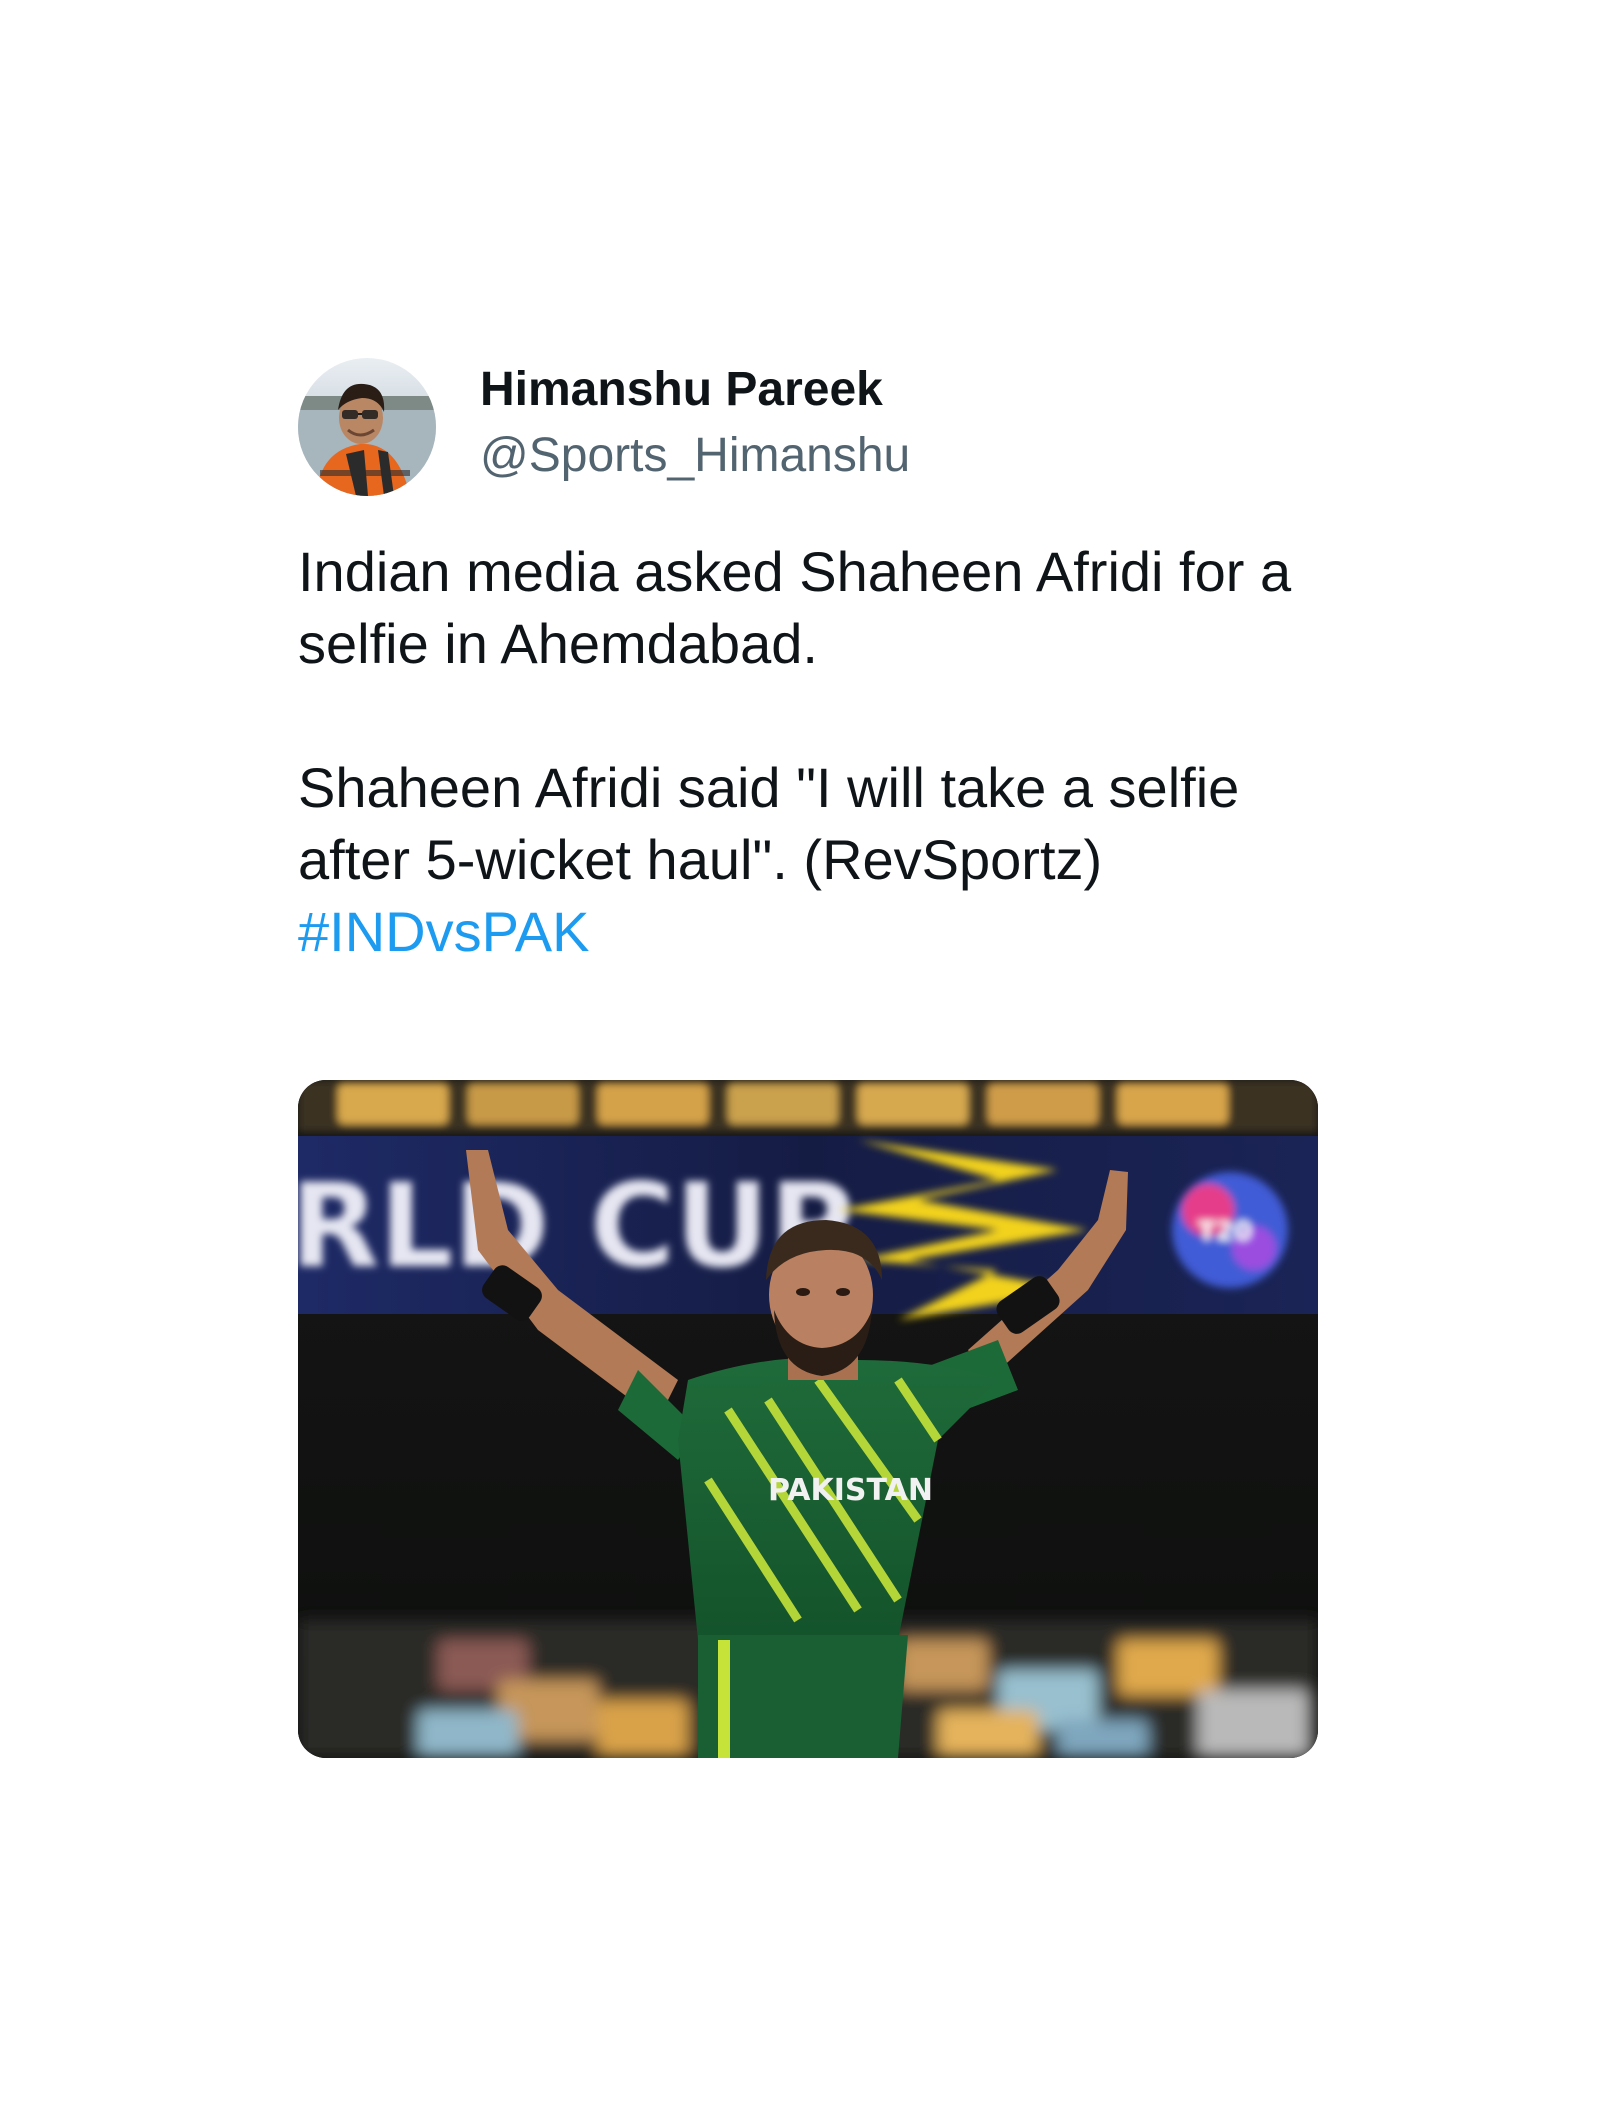 The width and height of the screenshot is (1620, 2119). I want to click on profile-photo-icon, so click(367, 427).